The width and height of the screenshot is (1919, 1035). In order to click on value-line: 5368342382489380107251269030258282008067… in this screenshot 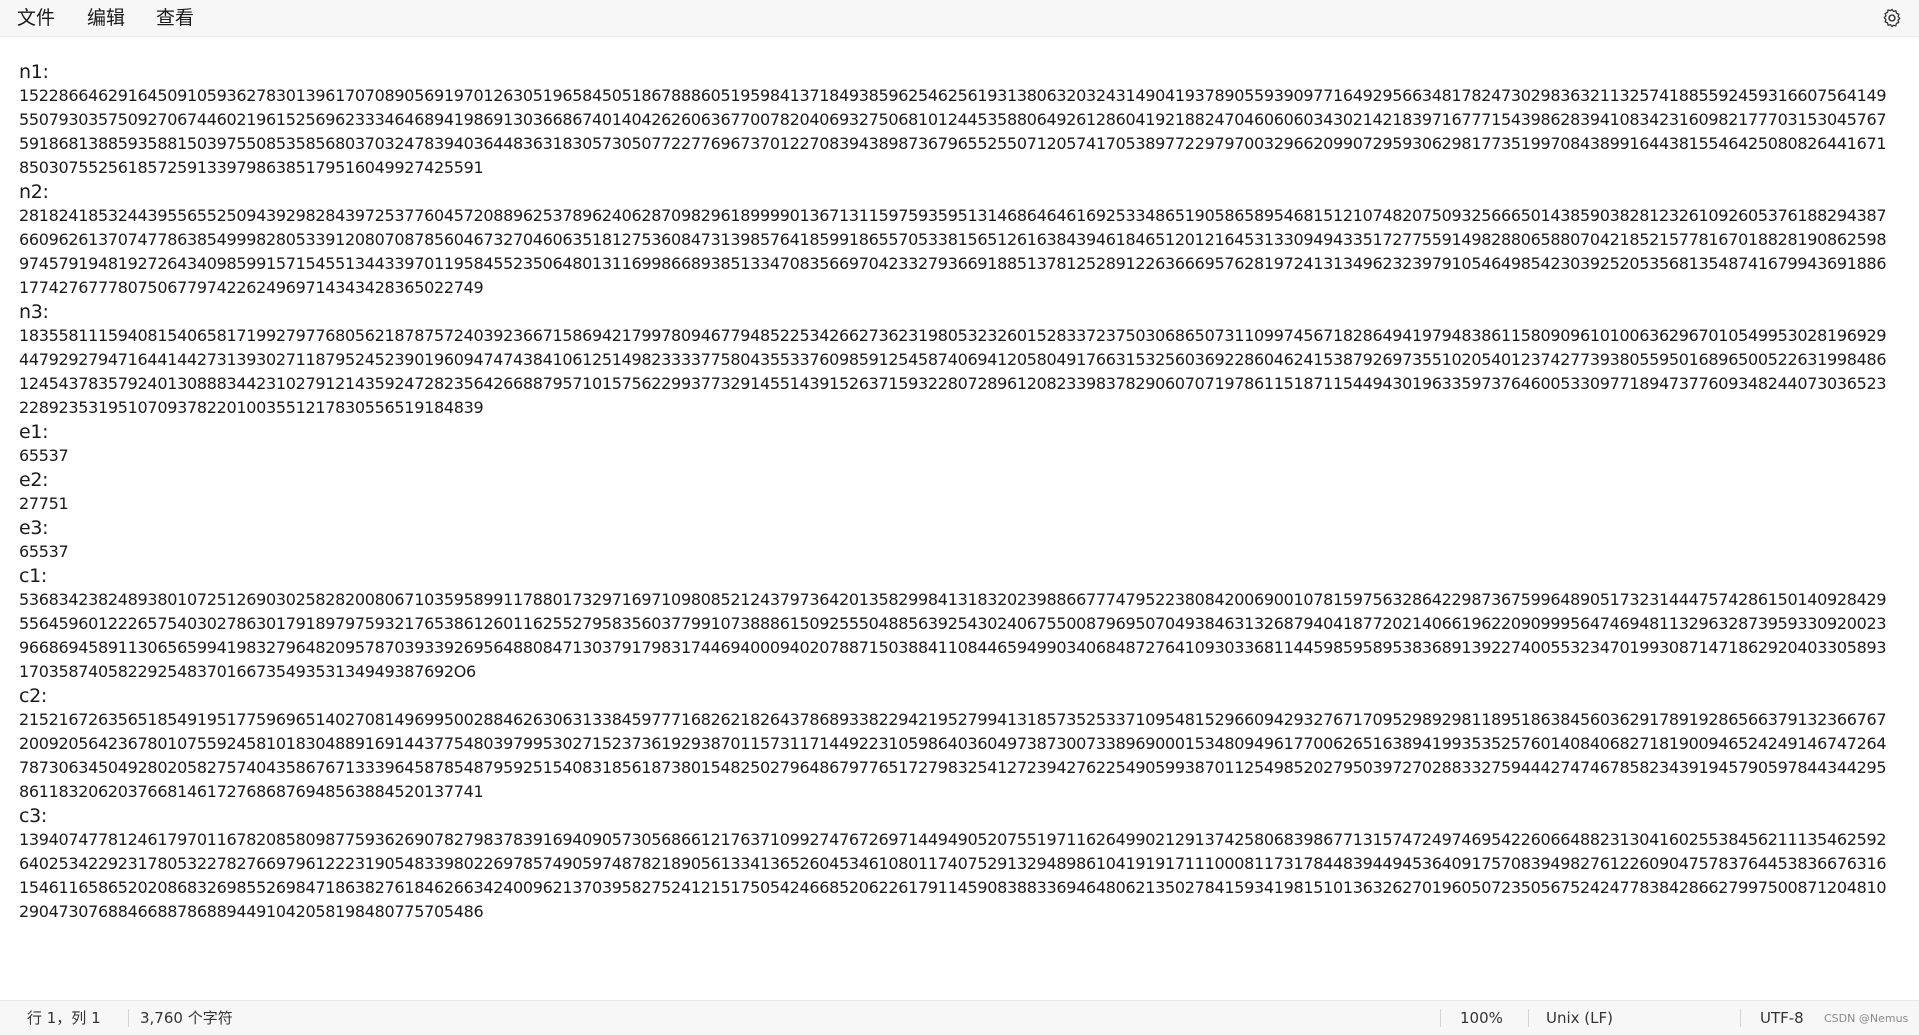, I will do `click(953, 599)`.